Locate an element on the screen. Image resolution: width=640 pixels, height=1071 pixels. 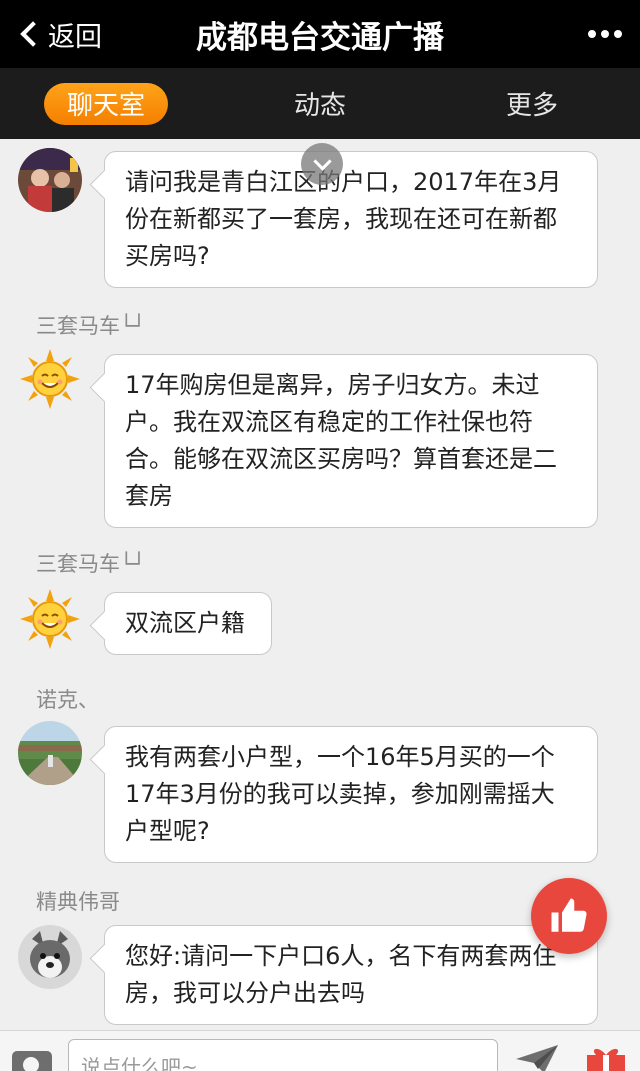
send-button is located at coordinates (537, 1057).